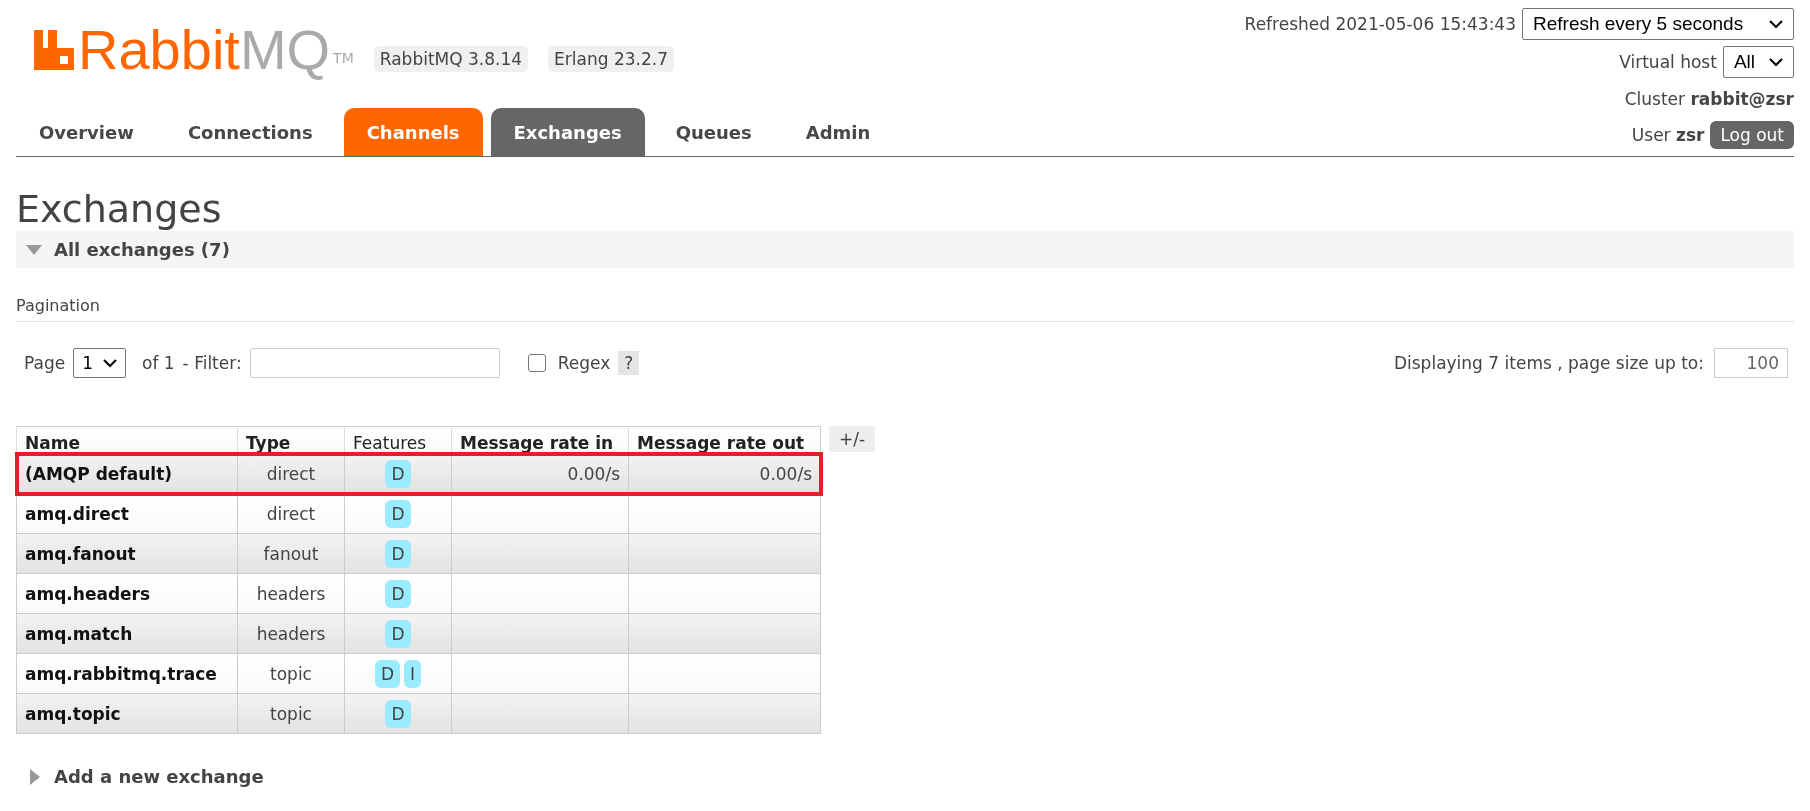 This screenshot has height=811, width=1810. I want to click on displaying-text: Displaying 7 items , page size up to:, so click(1548, 363).